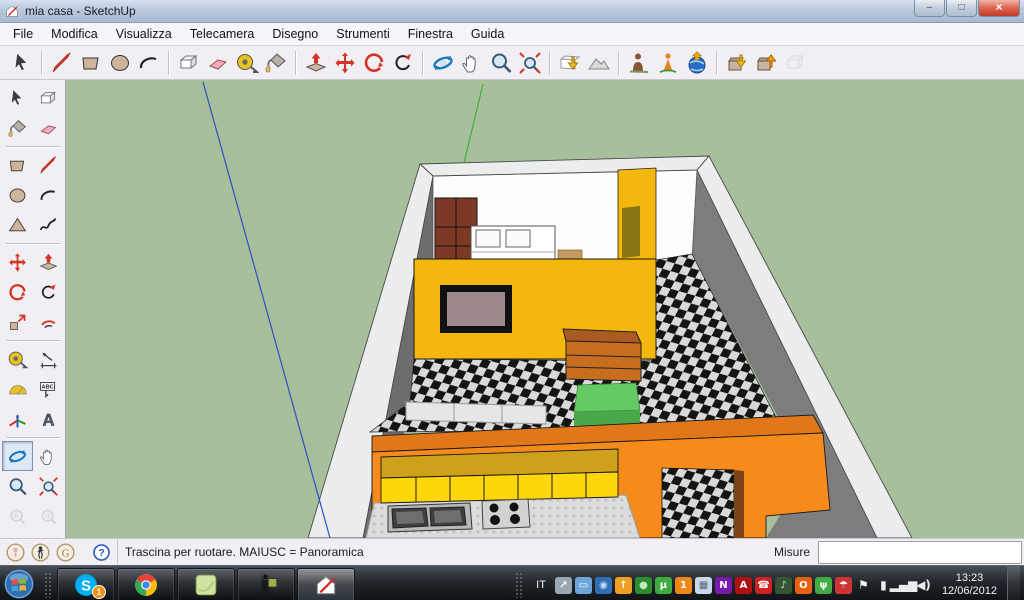 This screenshot has width=1024, height=600. Describe the element at coordinates (48, 225) in the screenshot. I see `freehand-icon` at that location.